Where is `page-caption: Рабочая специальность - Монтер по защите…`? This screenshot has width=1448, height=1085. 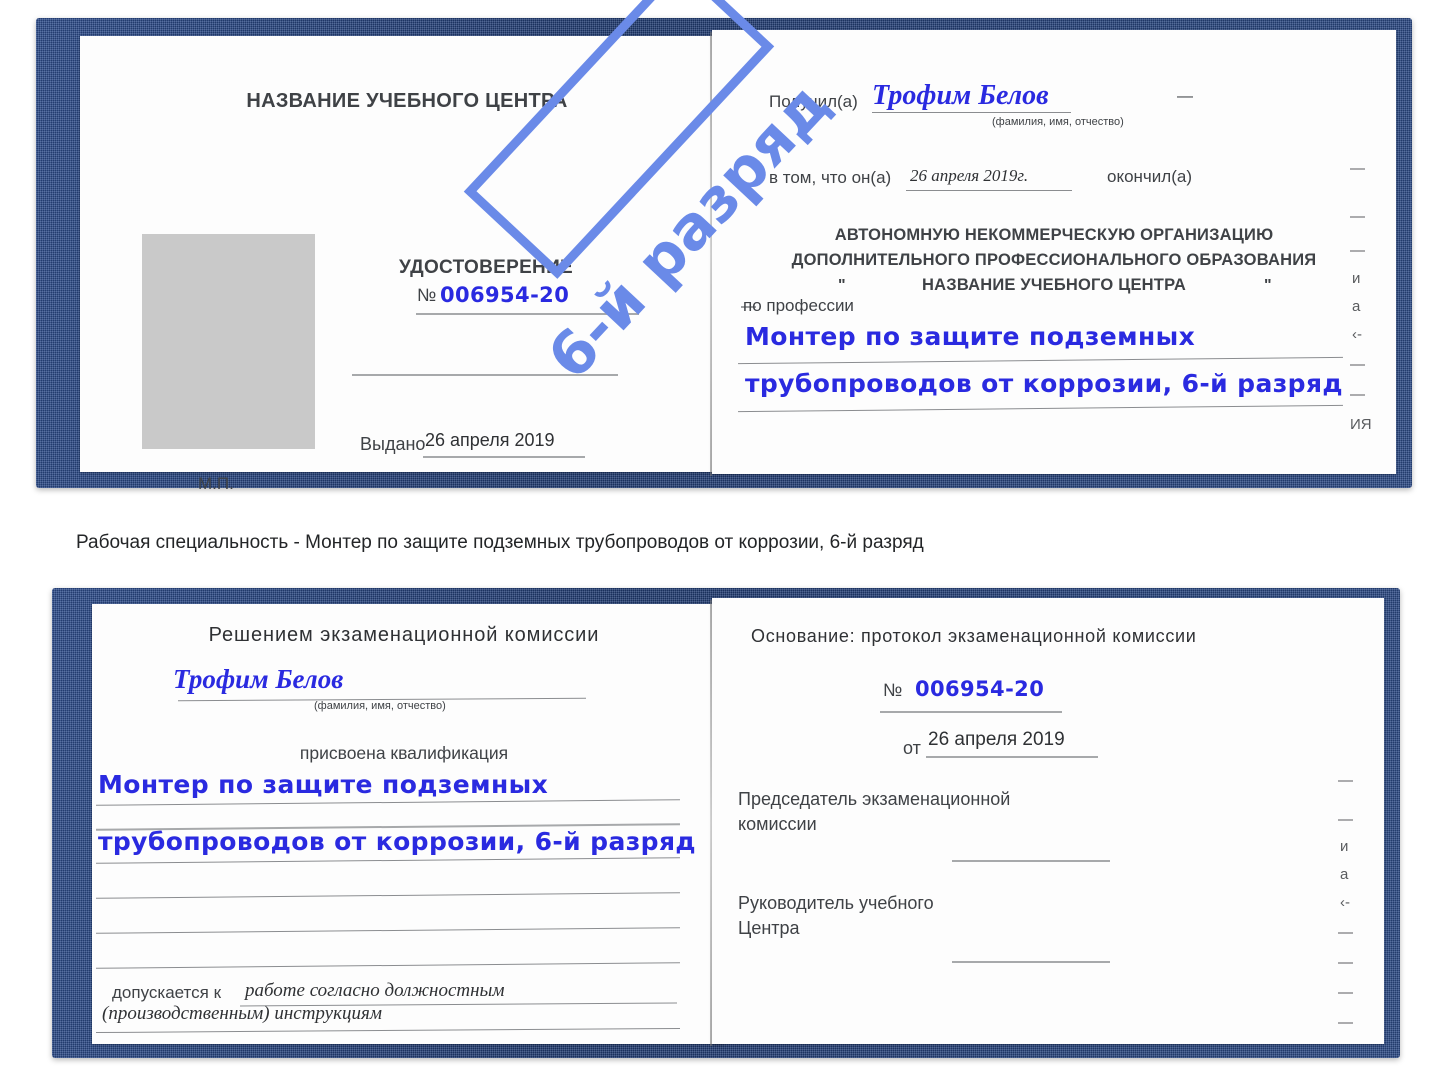 page-caption: Рабочая специальность - Монтер по защите… is located at coordinates (500, 542).